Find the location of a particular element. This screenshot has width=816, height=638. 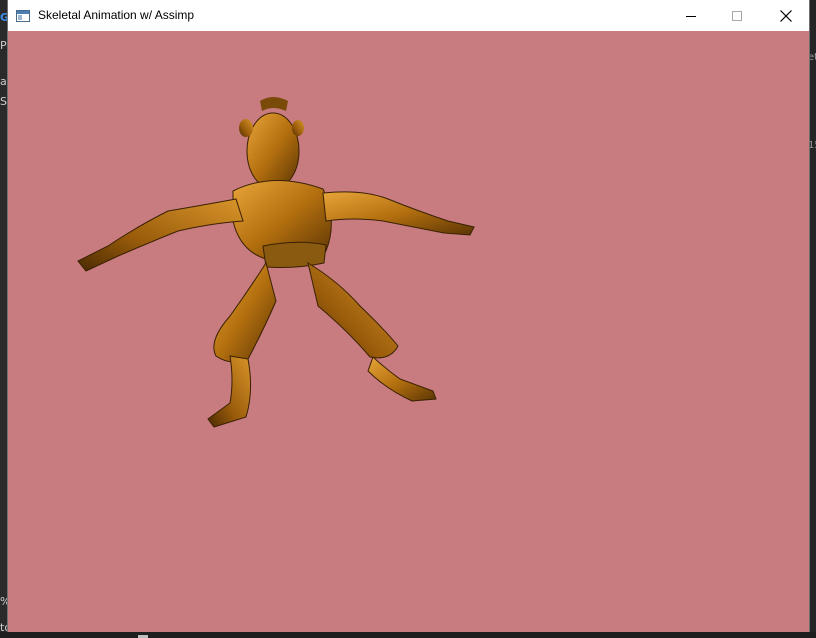

window-title: Skeletal Animation w/ Assimp is located at coordinates (116, 15).